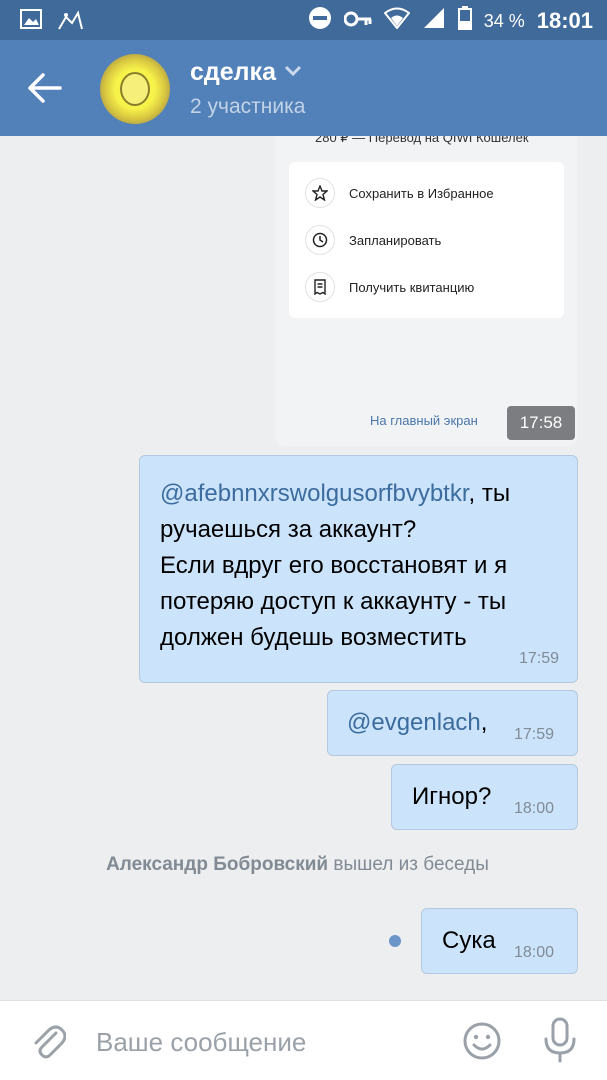  I want to click on message-input, so click(266, 1042).